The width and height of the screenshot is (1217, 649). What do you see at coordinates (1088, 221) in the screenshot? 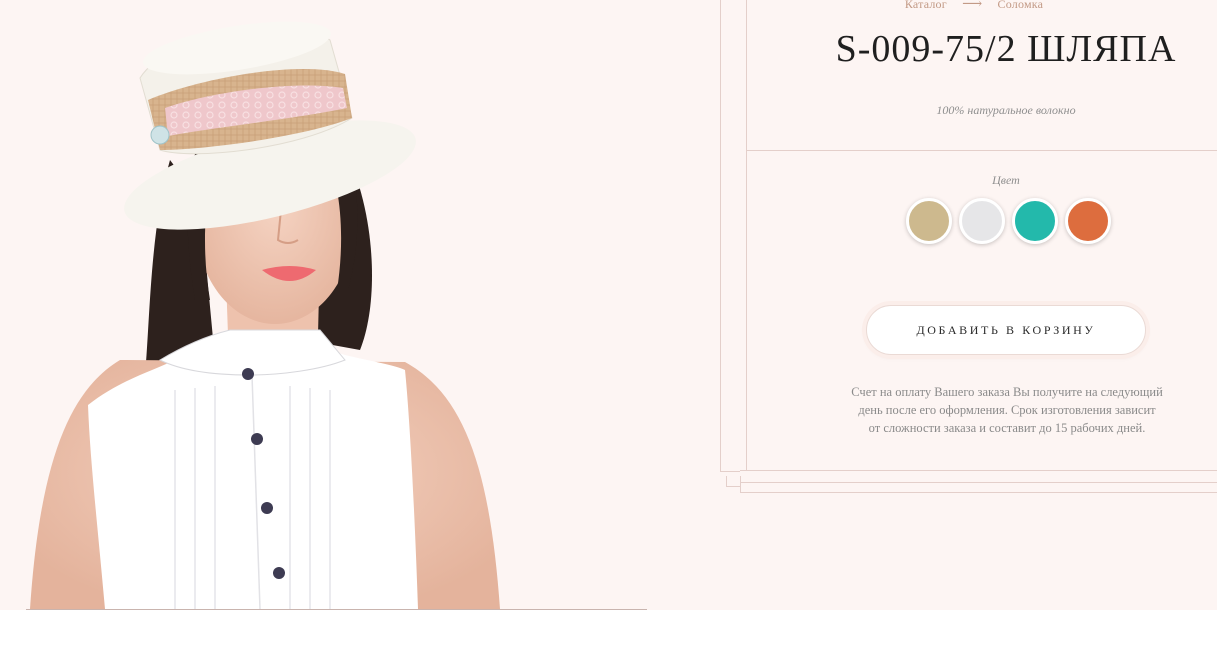
I see `color-swatch-orange` at bounding box center [1088, 221].